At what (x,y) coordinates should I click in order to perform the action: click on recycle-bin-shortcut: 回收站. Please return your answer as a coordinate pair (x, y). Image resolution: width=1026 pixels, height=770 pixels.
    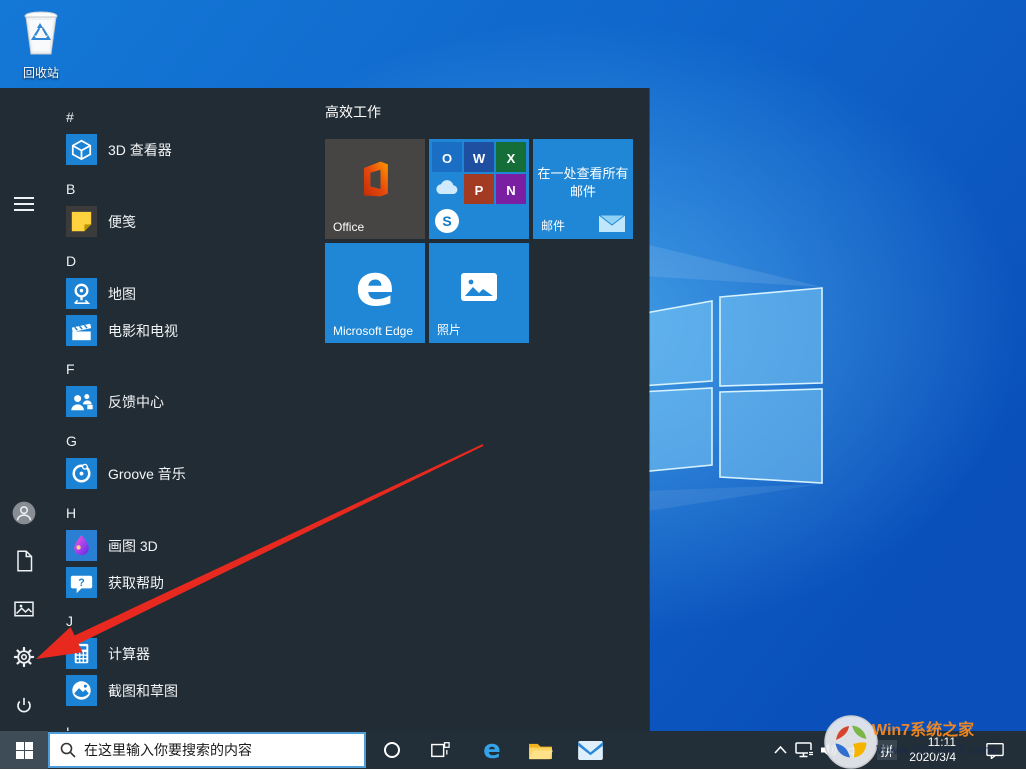
    Looking at the image, I should click on (41, 44).